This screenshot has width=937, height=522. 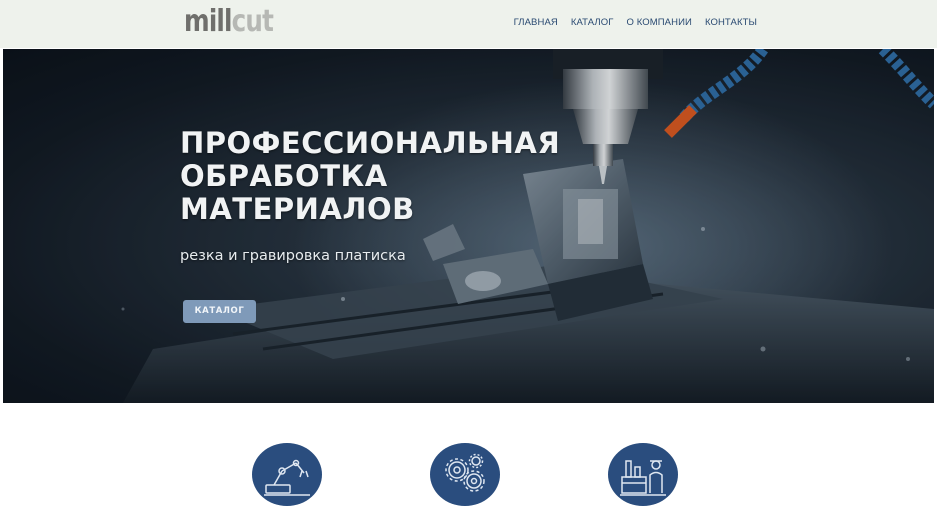 What do you see at coordinates (592, 22) in the screenshot?
I see `nav-catalog-link: КАТАЛОГ` at bounding box center [592, 22].